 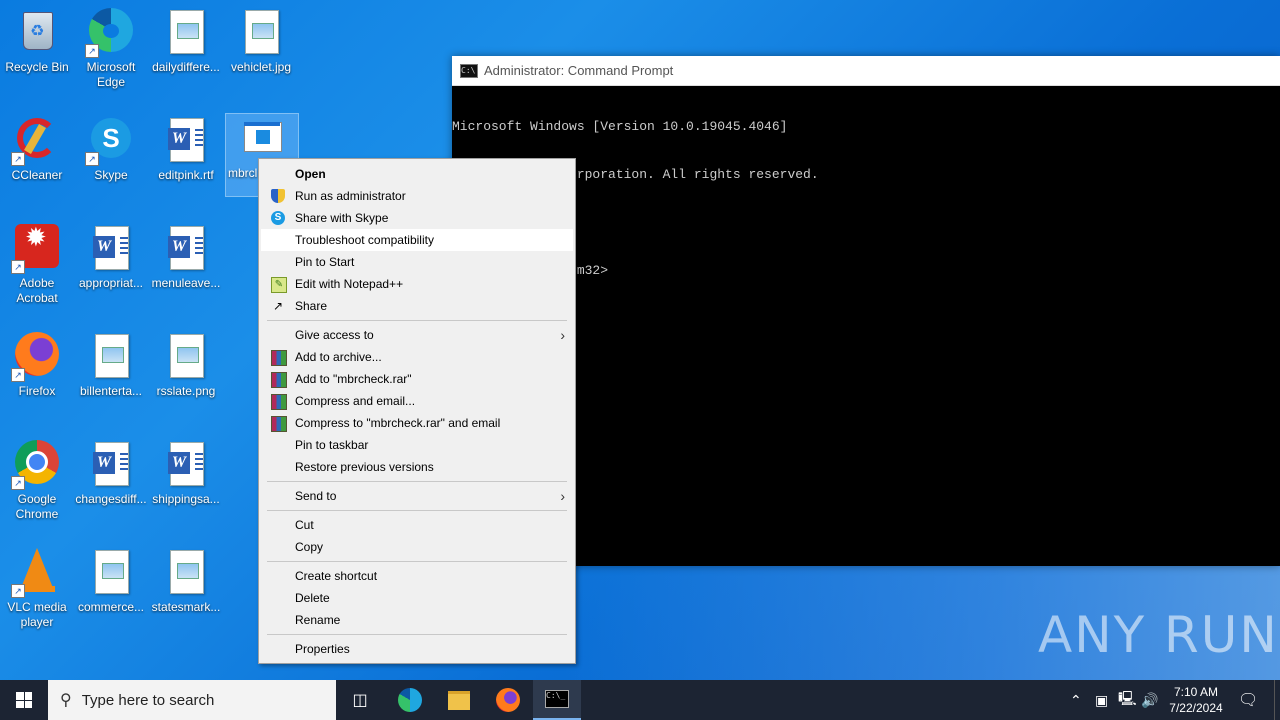 I want to click on cmd-icon: C:\_, so click(x=557, y=699).